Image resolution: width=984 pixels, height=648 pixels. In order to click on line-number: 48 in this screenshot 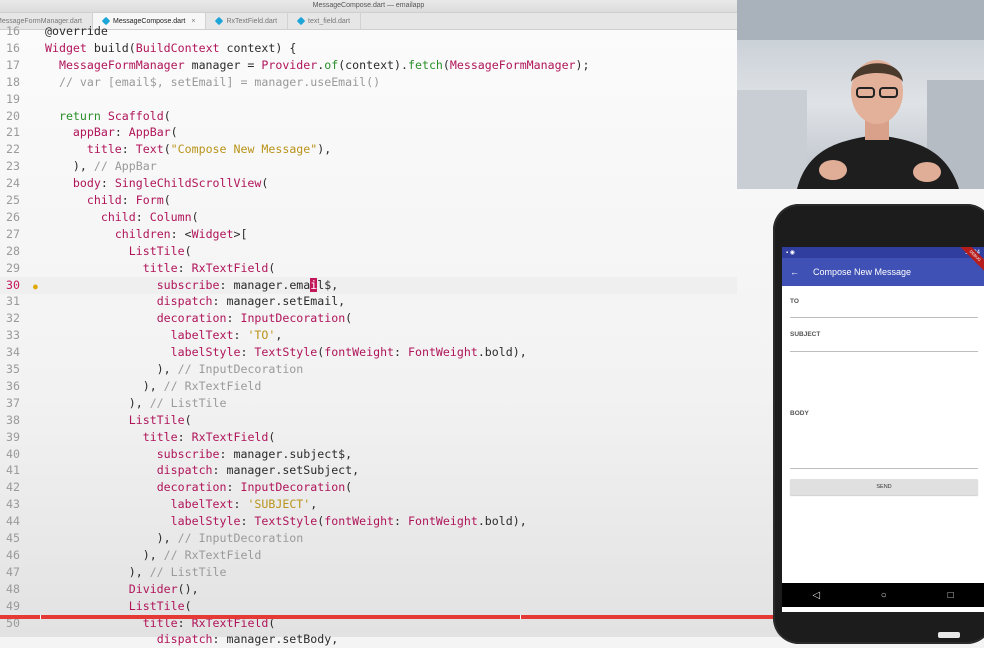, I will do `click(13, 588)`.